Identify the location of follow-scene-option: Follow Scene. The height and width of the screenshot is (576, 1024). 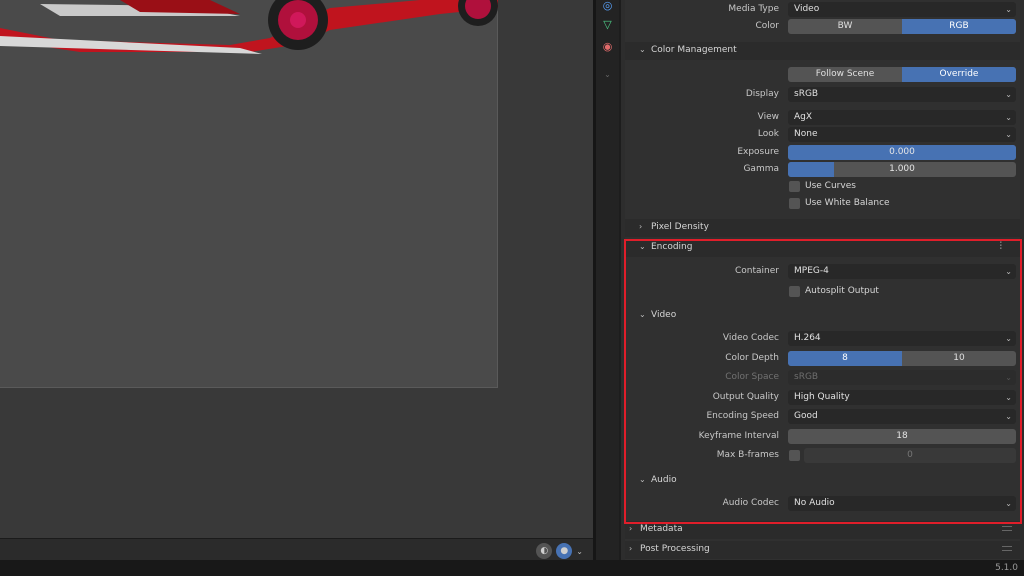
(845, 74).